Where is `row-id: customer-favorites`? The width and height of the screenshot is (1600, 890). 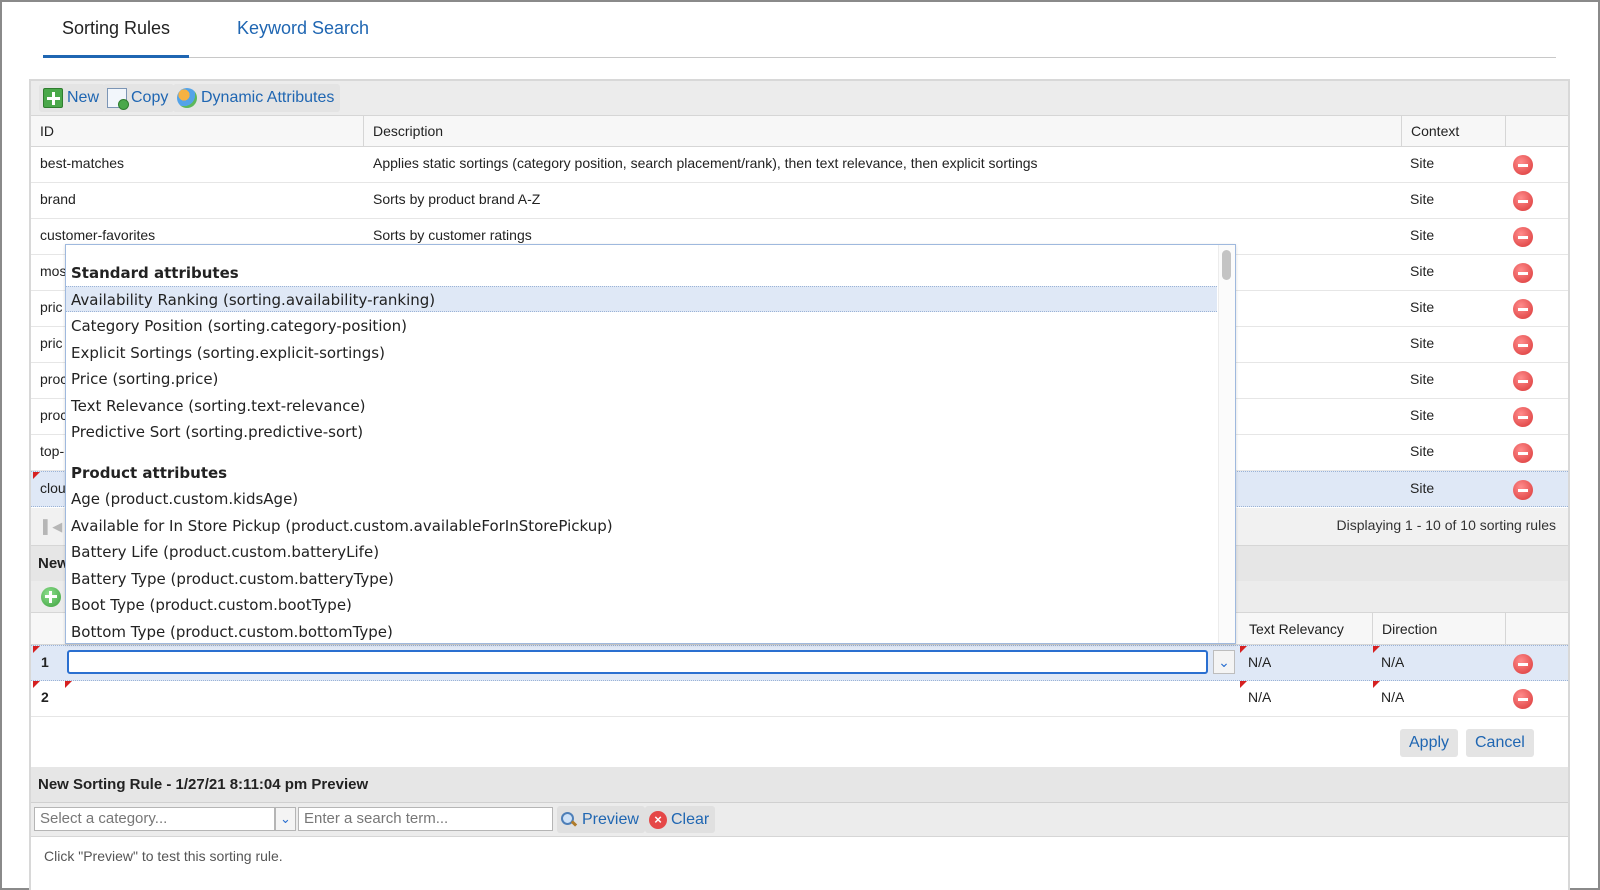 row-id: customer-favorites is located at coordinates (98, 235).